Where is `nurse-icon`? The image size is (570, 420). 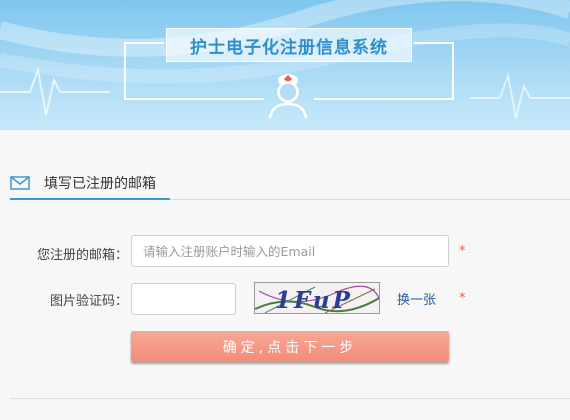 nurse-icon is located at coordinates (288, 96).